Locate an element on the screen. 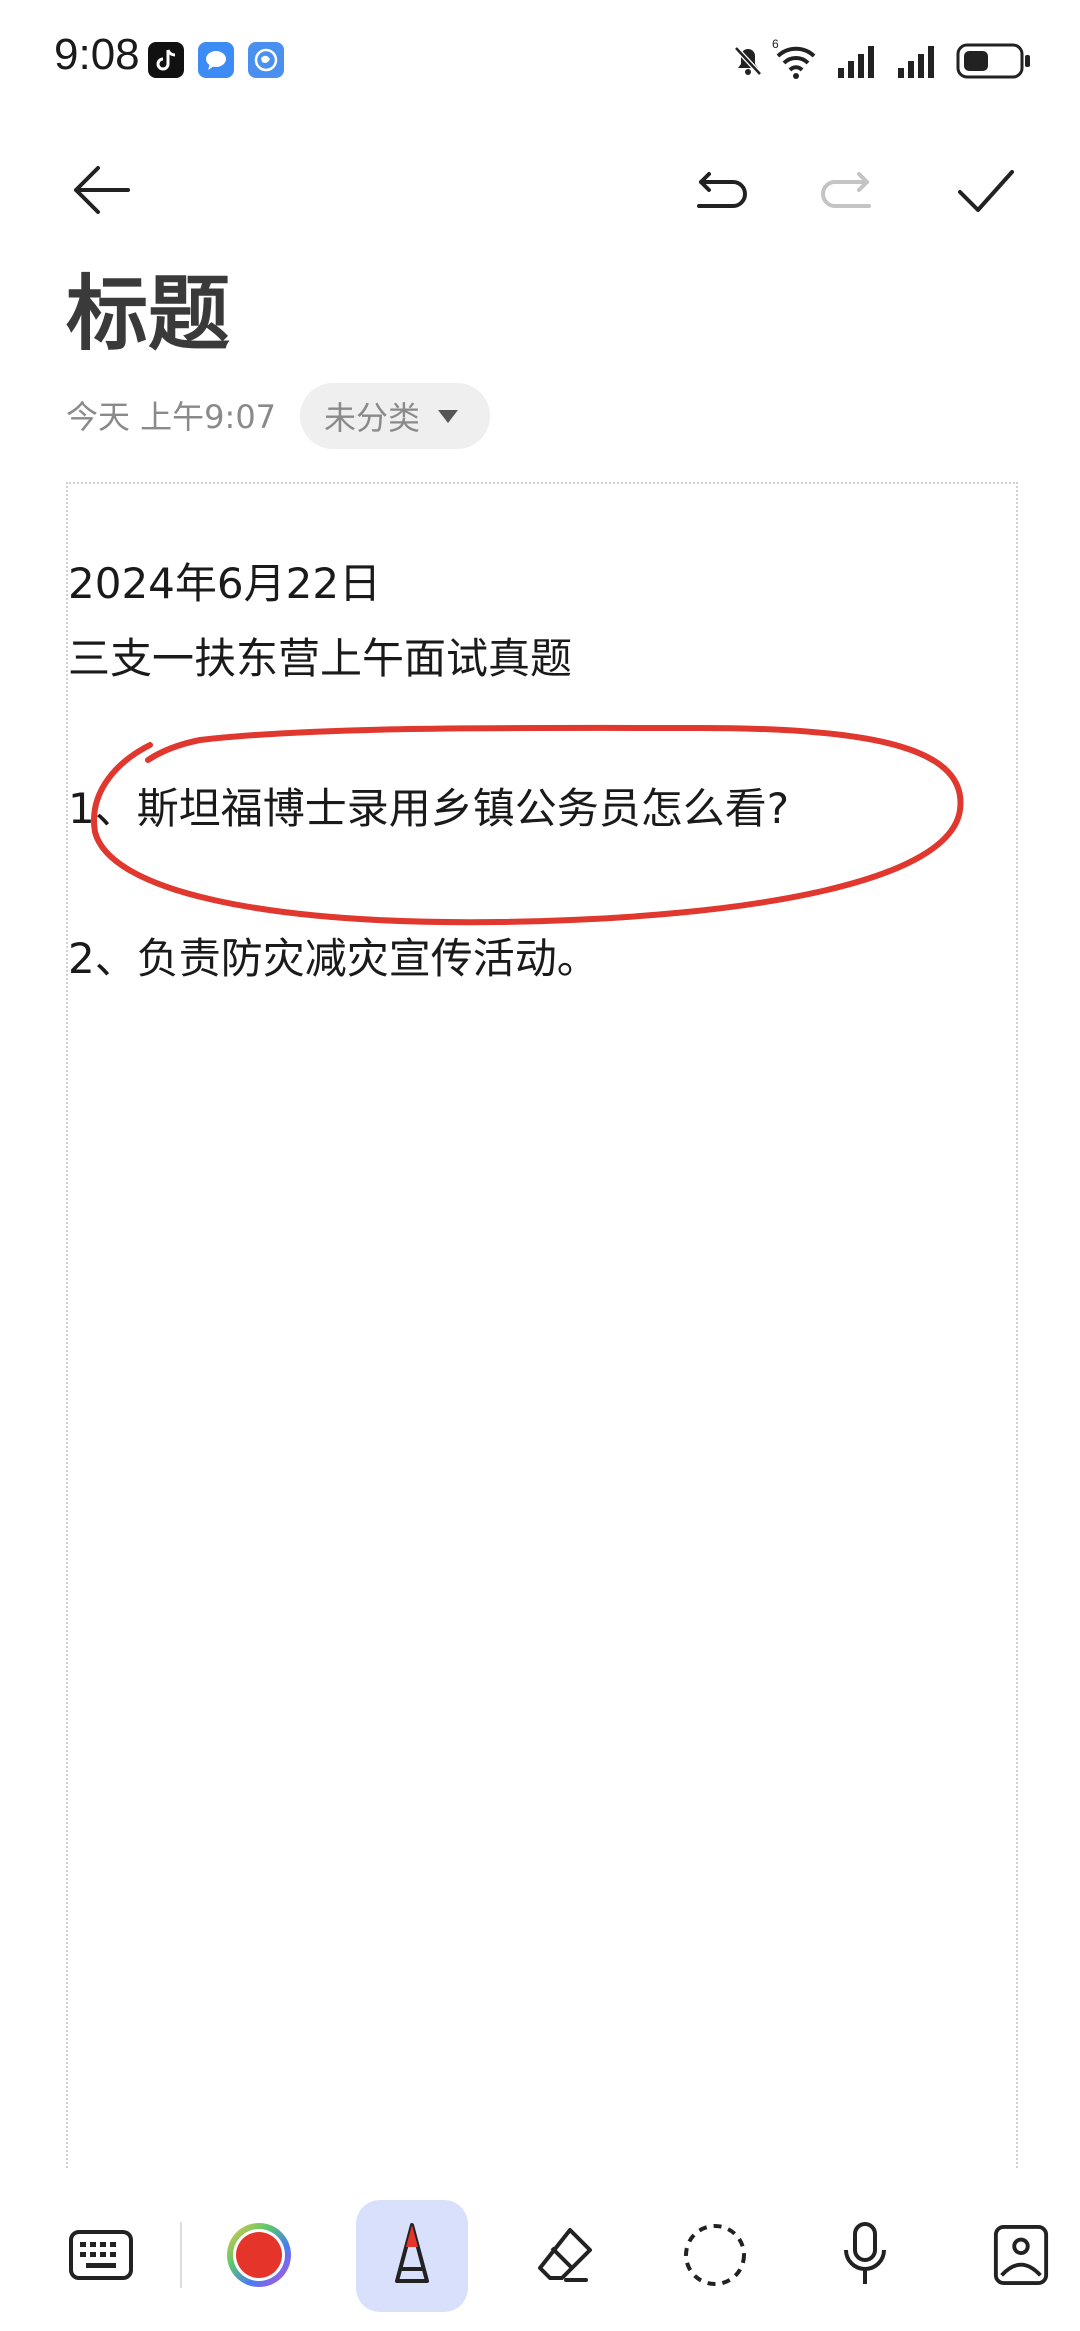 The height and width of the screenshot is (2331, 1080). red-ink-circle-annotation is located at coordinates (527, 825).